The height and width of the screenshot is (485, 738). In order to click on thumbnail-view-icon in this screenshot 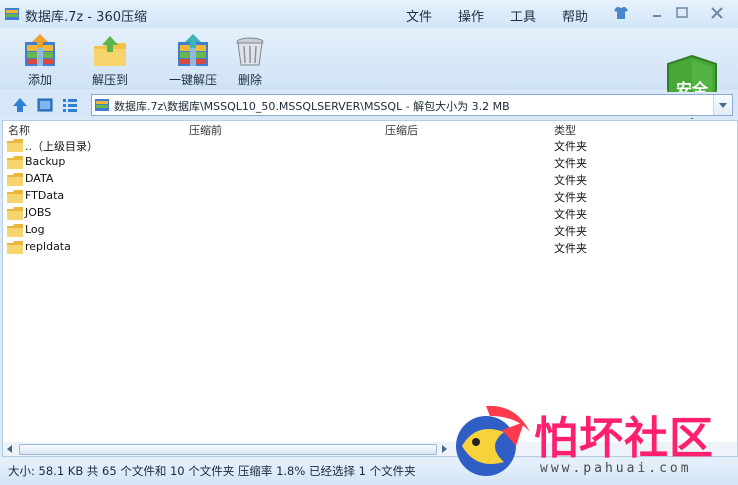, I will do `click(45, 105)`.